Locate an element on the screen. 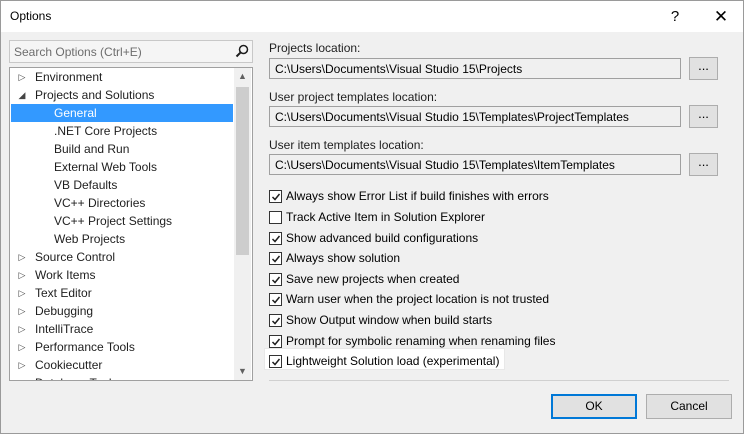 The image size is (744, 434). tree-scrollbar: ▲ ▼ is located at coordinates (242, 224).